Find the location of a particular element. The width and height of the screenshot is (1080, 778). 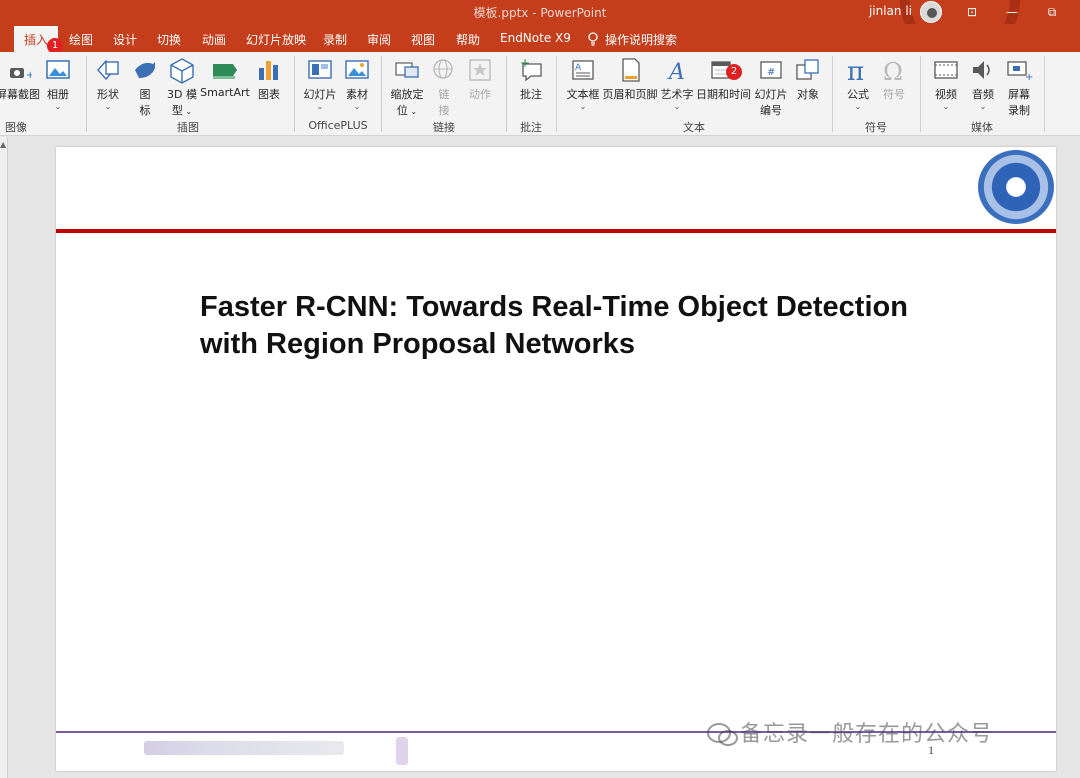

screen-record-icon: + is located at coordinates (1020, 72).